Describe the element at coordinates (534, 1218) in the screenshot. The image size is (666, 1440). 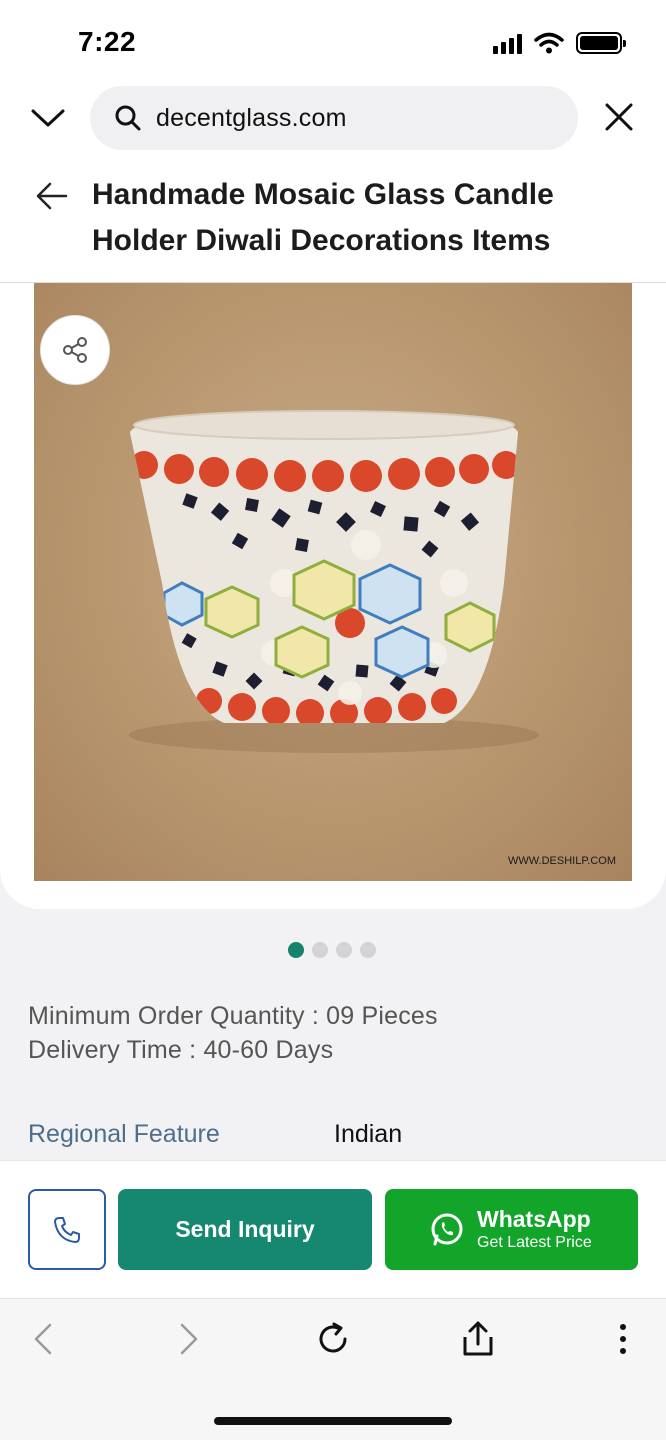
I see `whatsapp-title: WhatsApp` at that location.